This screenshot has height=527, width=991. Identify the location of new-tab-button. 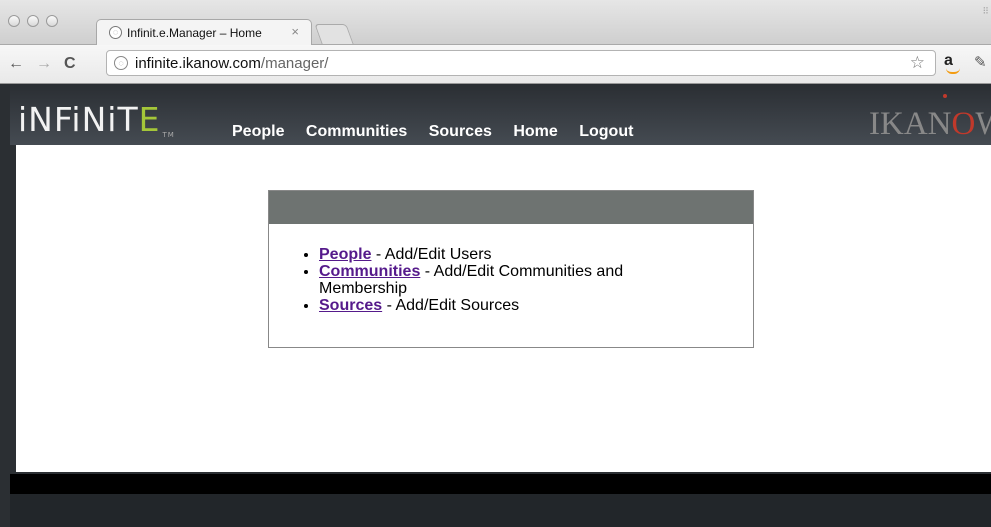
(334, 34).